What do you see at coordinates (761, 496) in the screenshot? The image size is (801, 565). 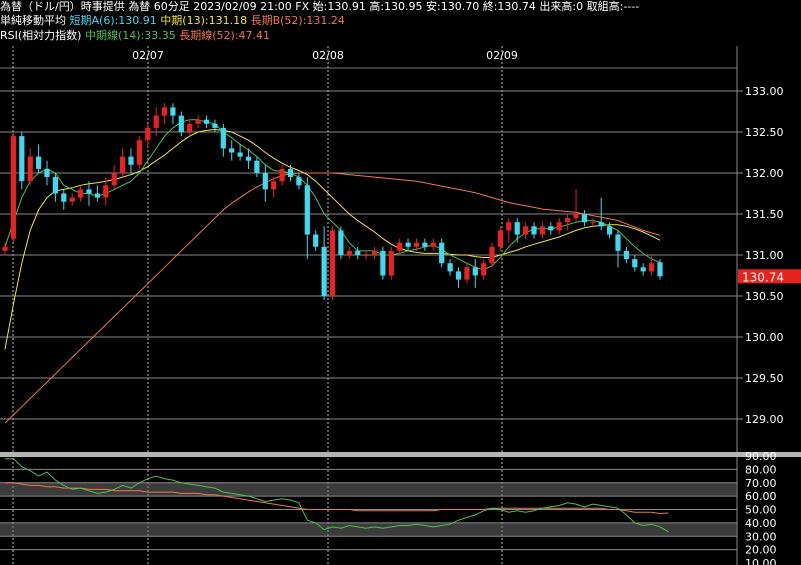 I see `rsi-tick-label: 60.00` at bounding box center [761, 496].